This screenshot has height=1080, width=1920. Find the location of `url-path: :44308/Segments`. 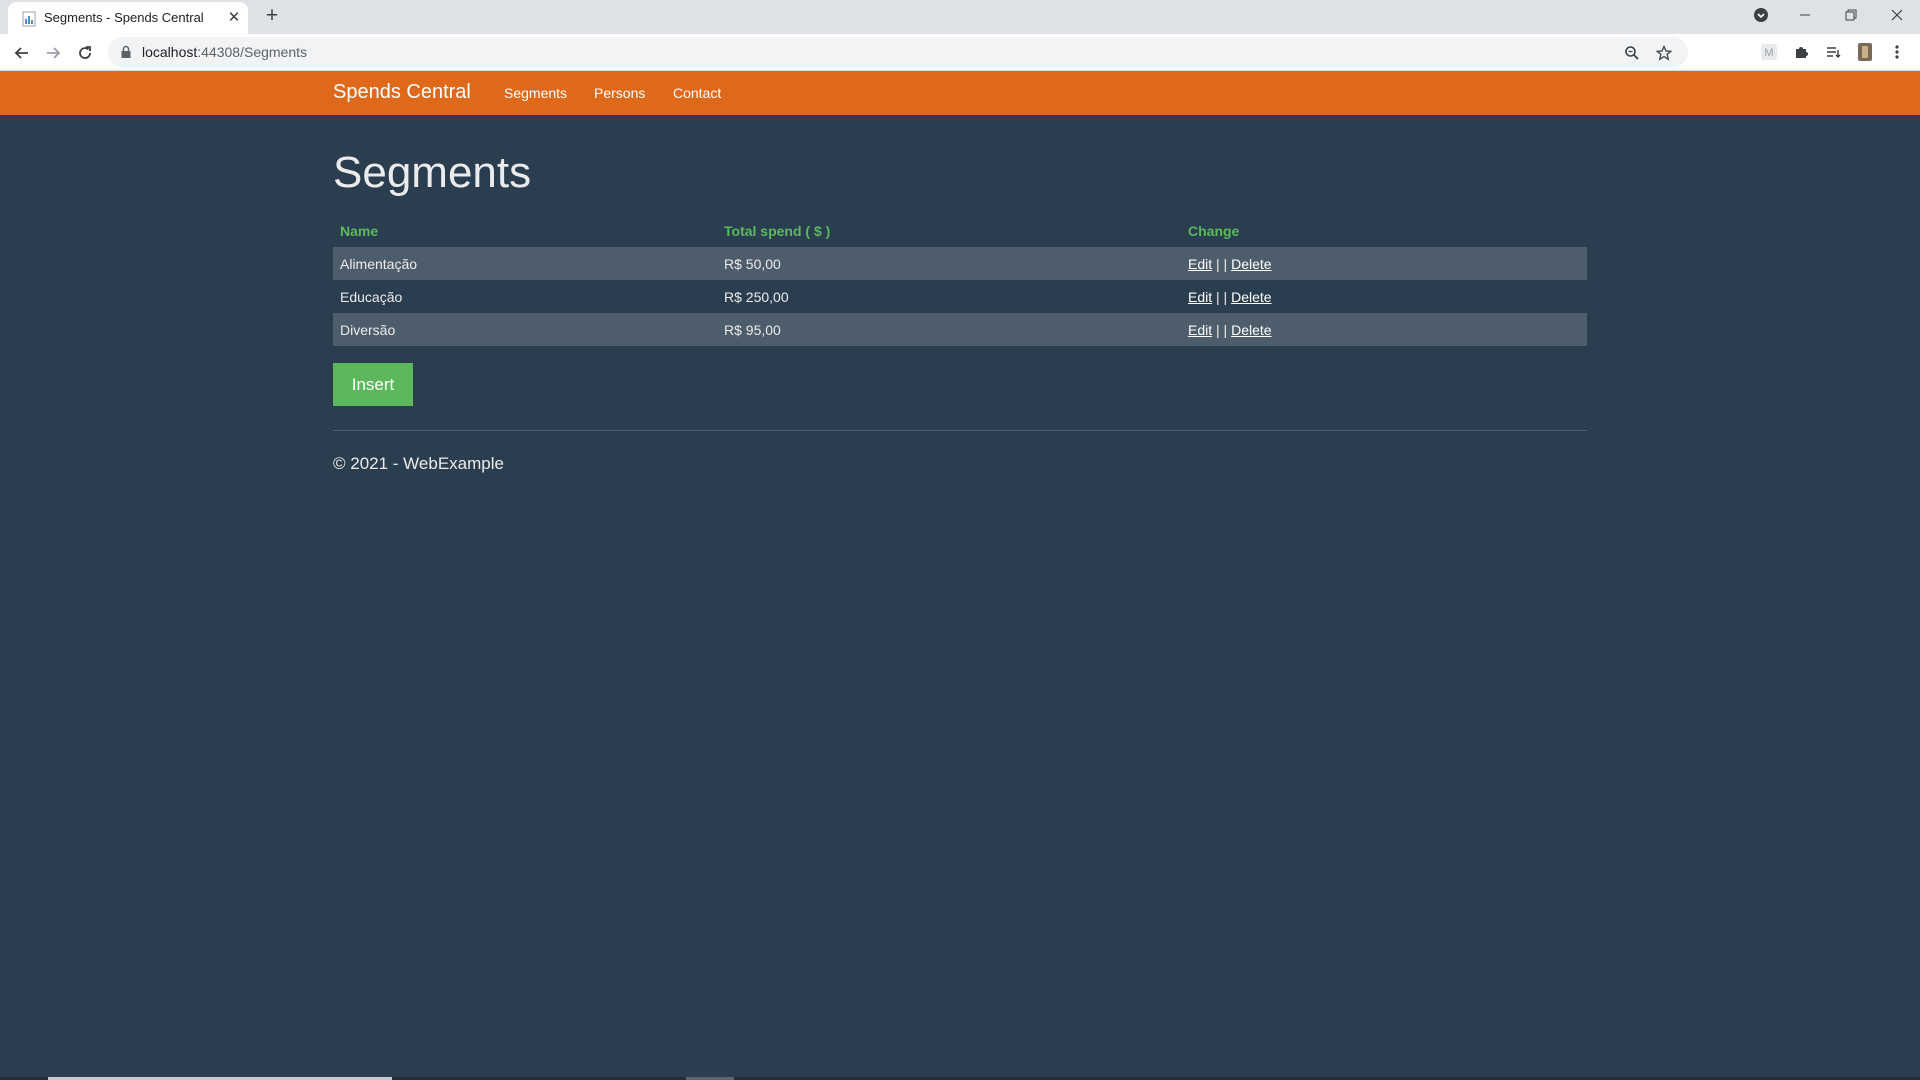

url-path: :44308/Segments is located at coordinates (252, 52).